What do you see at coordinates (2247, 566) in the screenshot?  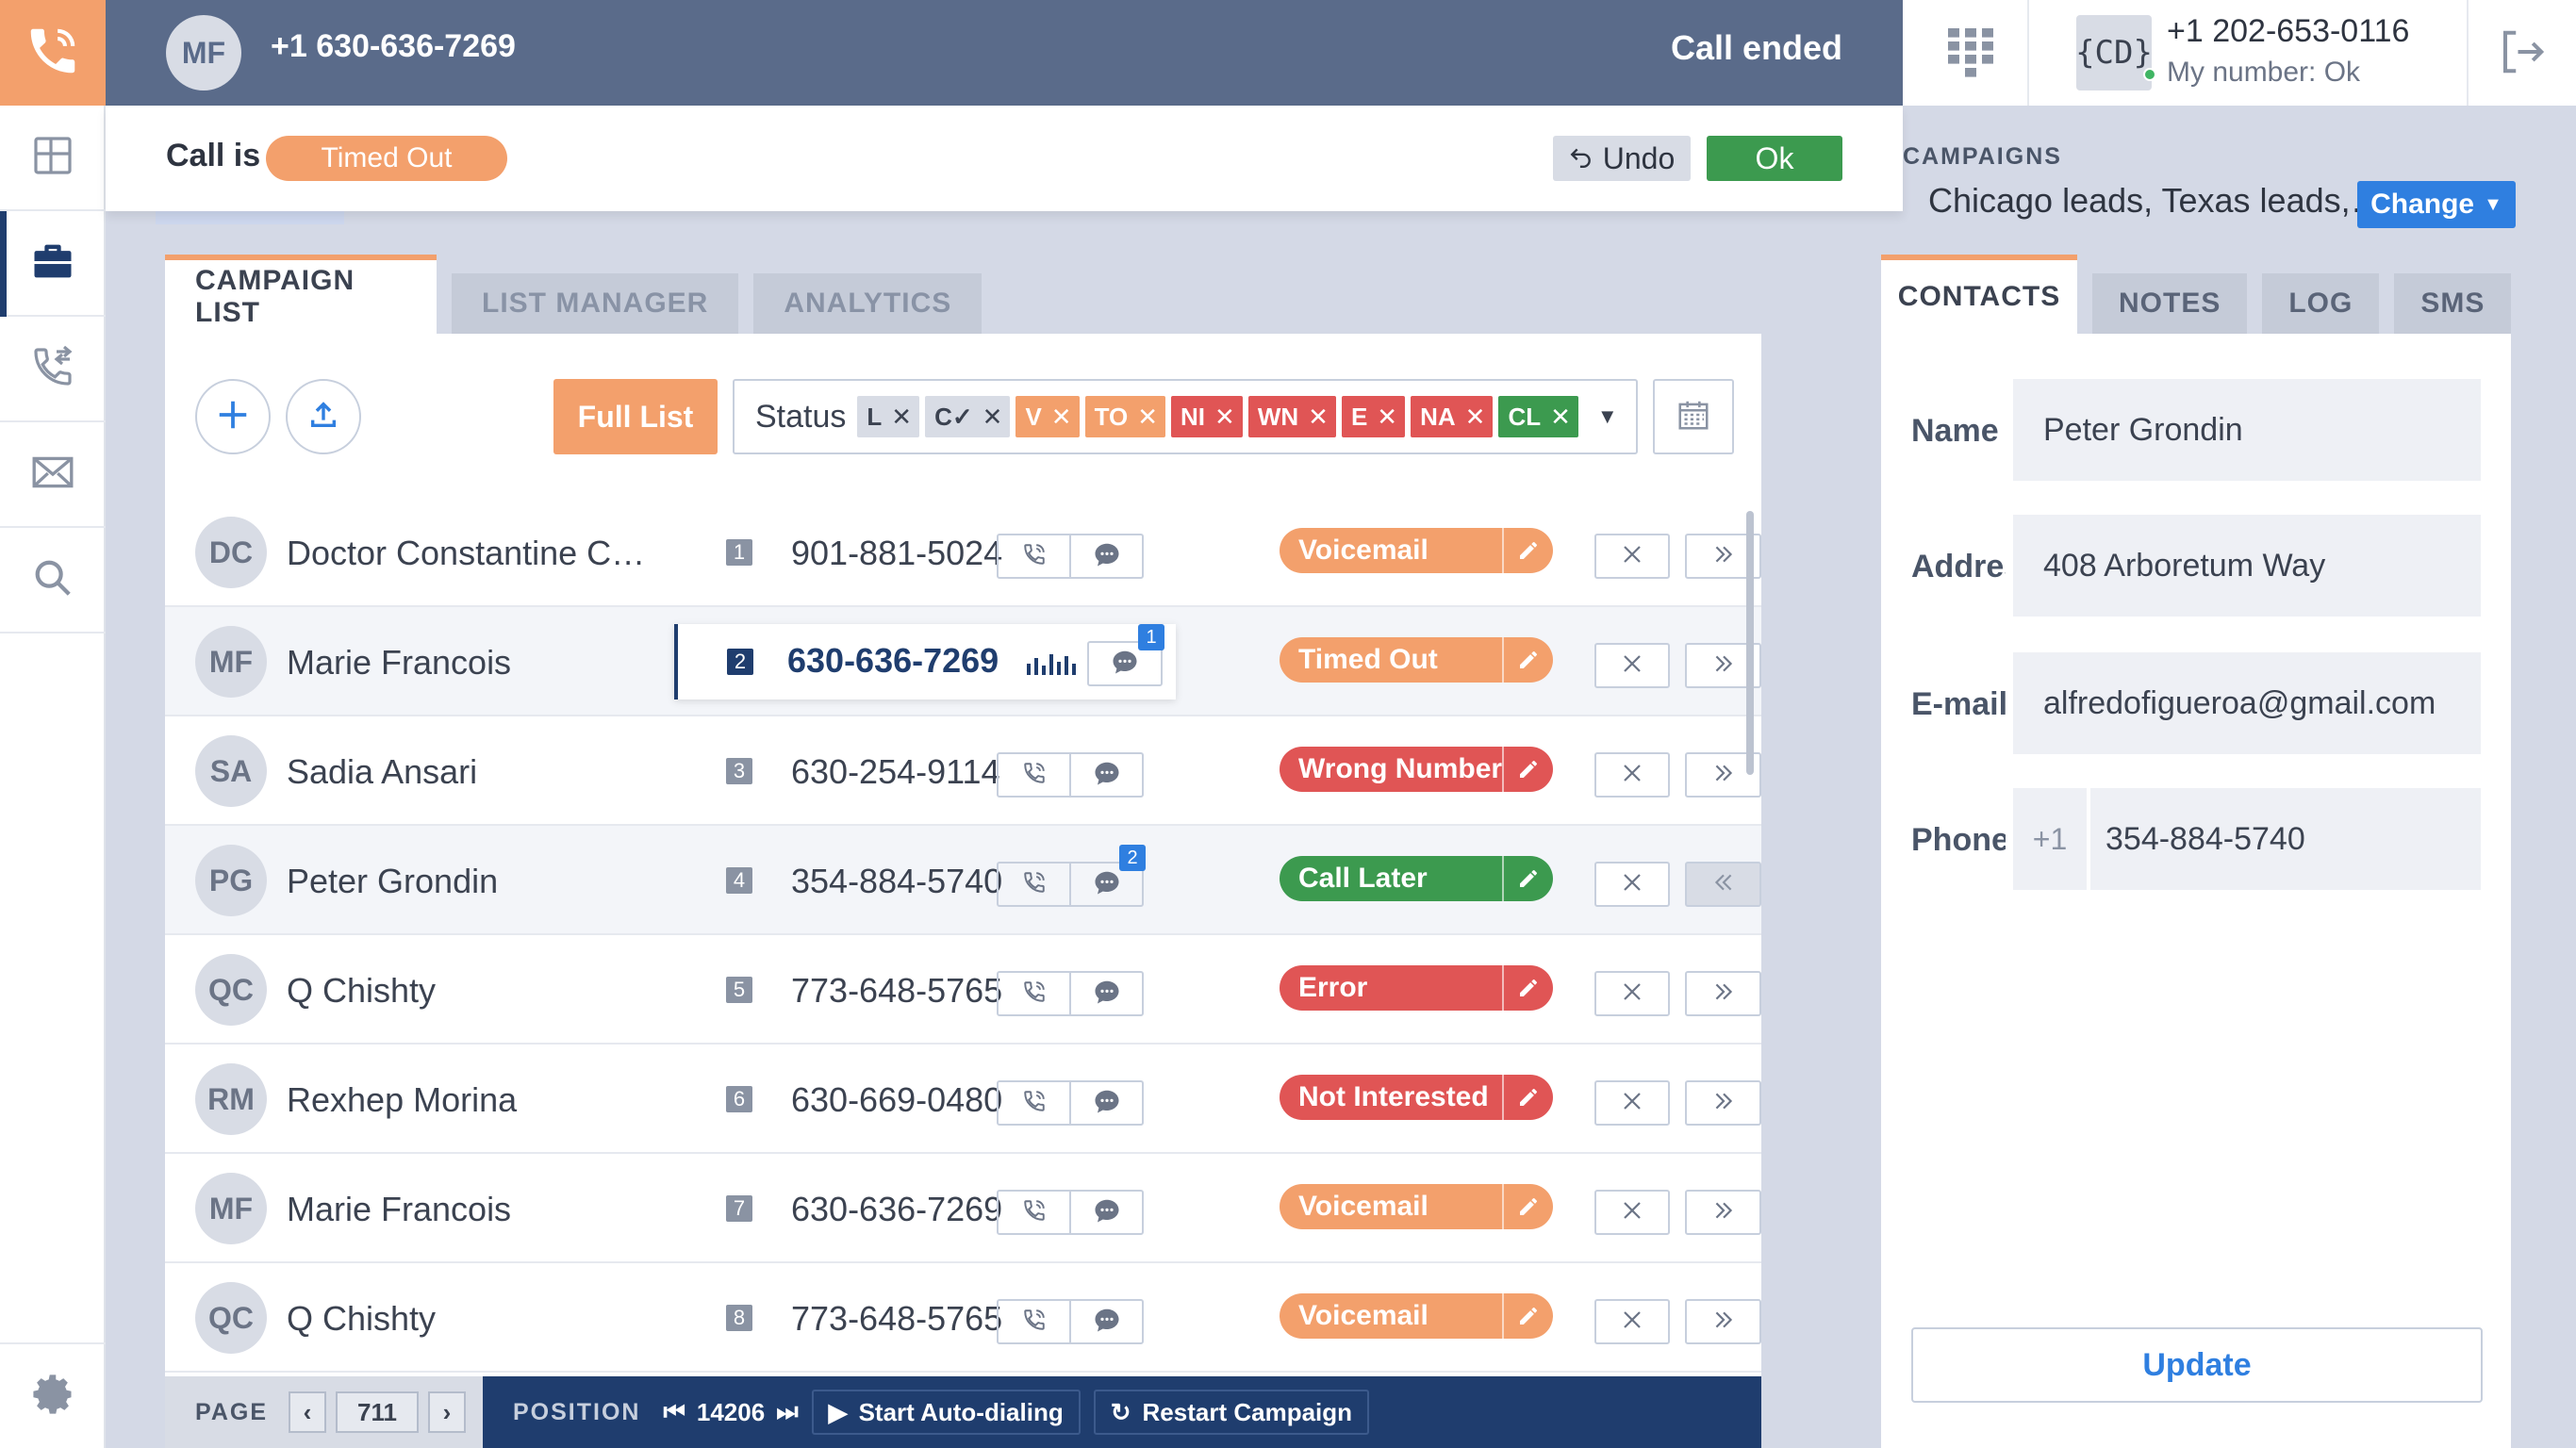 I see `address-field: 408 Arboretum Way` at bounding box center [2247, 566].